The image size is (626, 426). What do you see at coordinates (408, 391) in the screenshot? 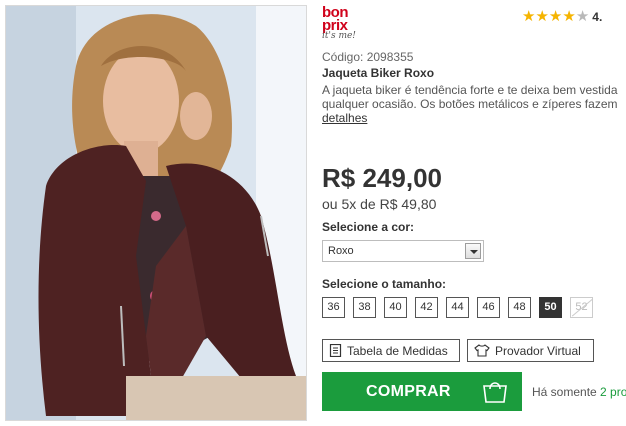
I see `buy-button-label: COMPRAR` at bounding box center [408, 391].